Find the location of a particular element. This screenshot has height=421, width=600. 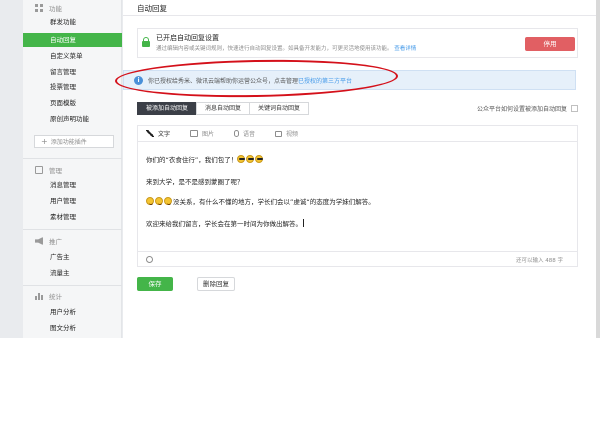

tool-video: 视频 is located at coordinates (286, 133).